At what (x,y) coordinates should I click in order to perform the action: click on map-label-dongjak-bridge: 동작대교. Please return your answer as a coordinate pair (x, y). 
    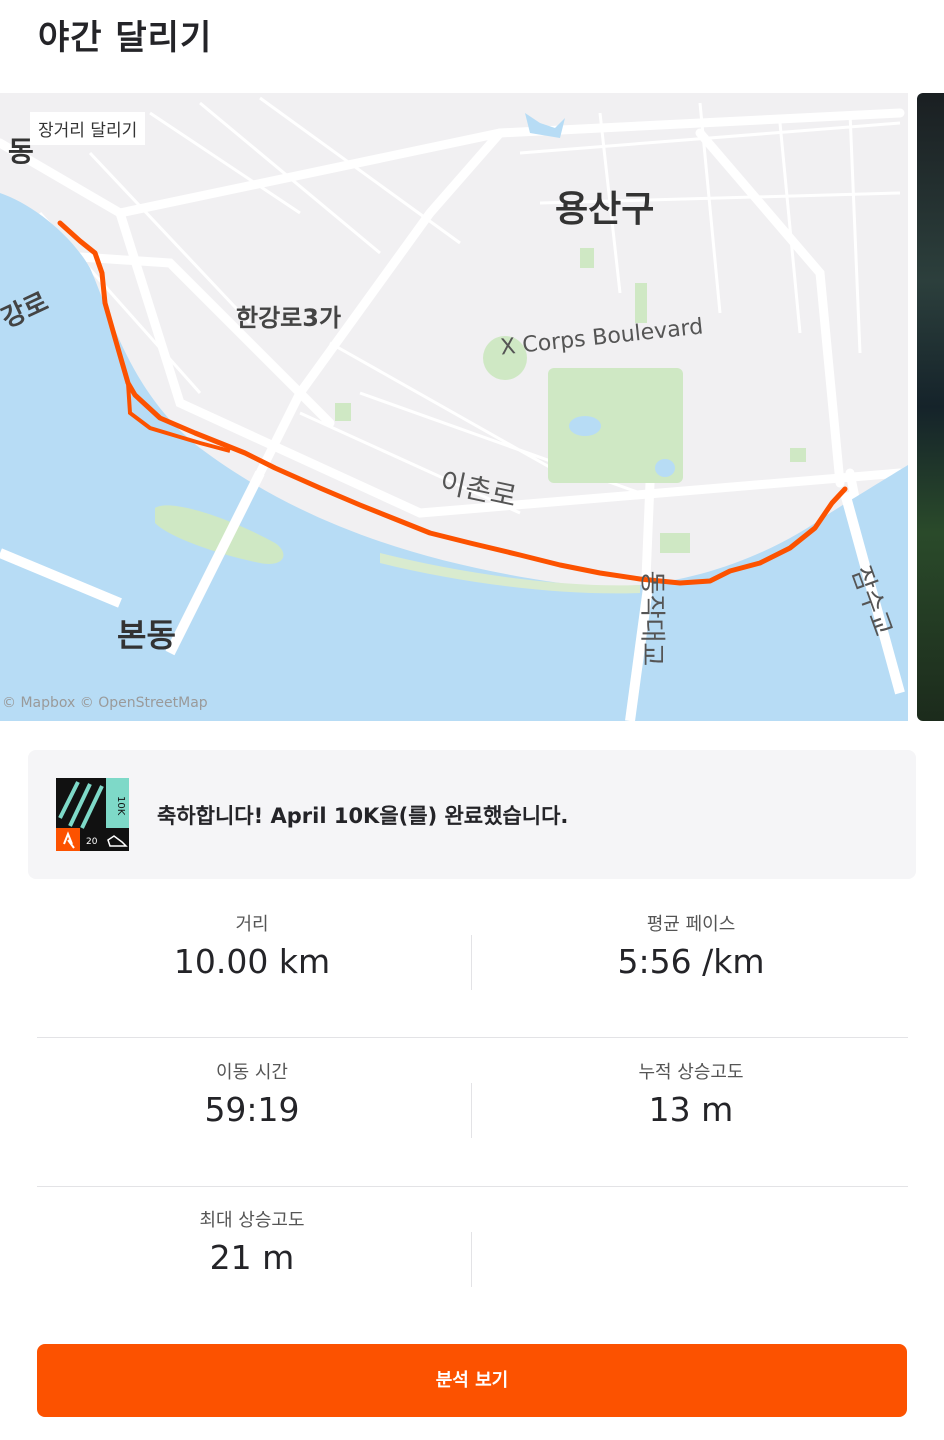
    Looking at the image, I should click on (651, 618).